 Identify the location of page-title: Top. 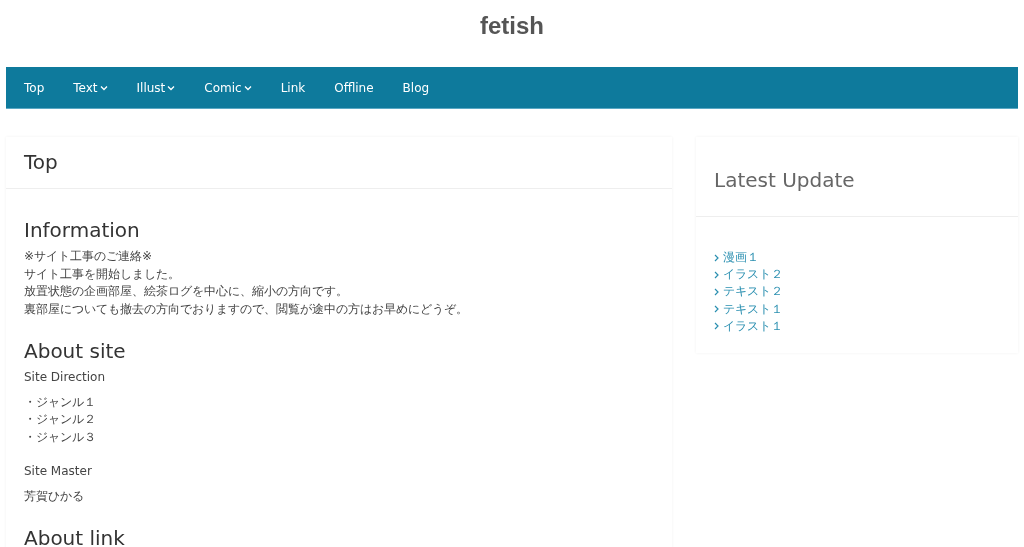
(339, 163).